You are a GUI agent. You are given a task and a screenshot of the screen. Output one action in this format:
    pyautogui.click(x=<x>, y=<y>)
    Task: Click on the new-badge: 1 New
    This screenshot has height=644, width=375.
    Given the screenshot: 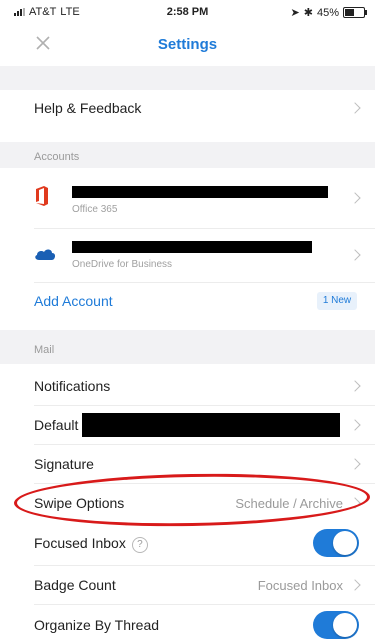 What is the action you would take?
    pyautogui.click(x=337, y=301)
    